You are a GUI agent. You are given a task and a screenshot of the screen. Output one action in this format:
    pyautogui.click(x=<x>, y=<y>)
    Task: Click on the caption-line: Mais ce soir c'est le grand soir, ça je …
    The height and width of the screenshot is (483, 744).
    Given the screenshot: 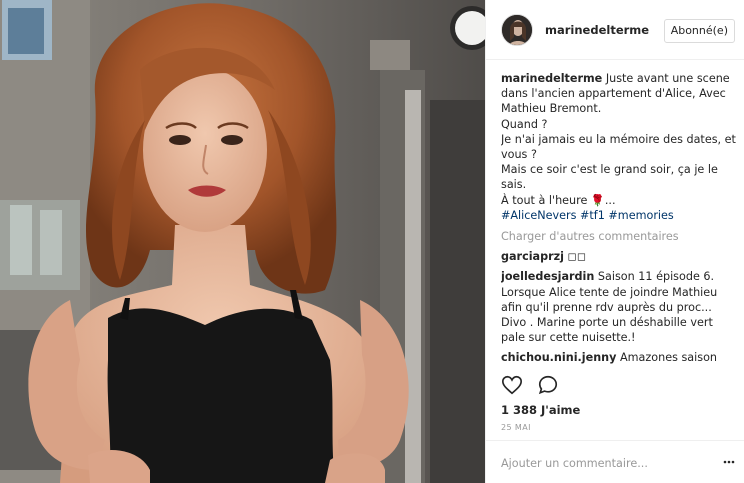 What is the action you would take?
    pyautogui.click(x=609, y=177)
    